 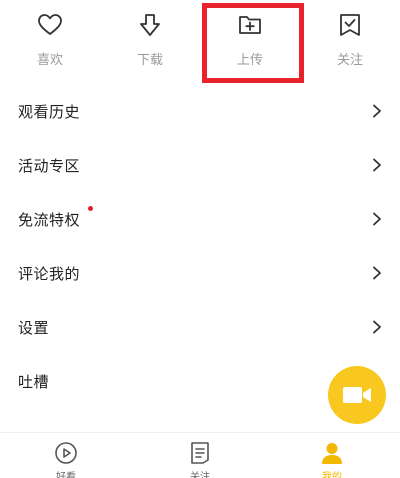 I want to click on menu-item-watch-history: 观看历史, so click(x=200, y=111).